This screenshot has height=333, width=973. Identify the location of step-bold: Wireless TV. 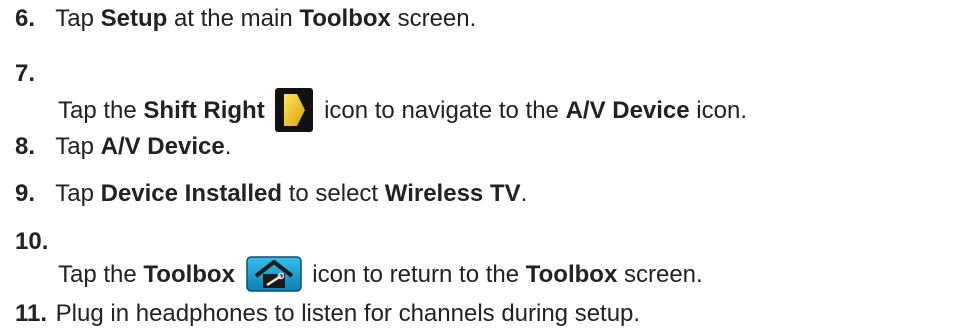
(452, 193).